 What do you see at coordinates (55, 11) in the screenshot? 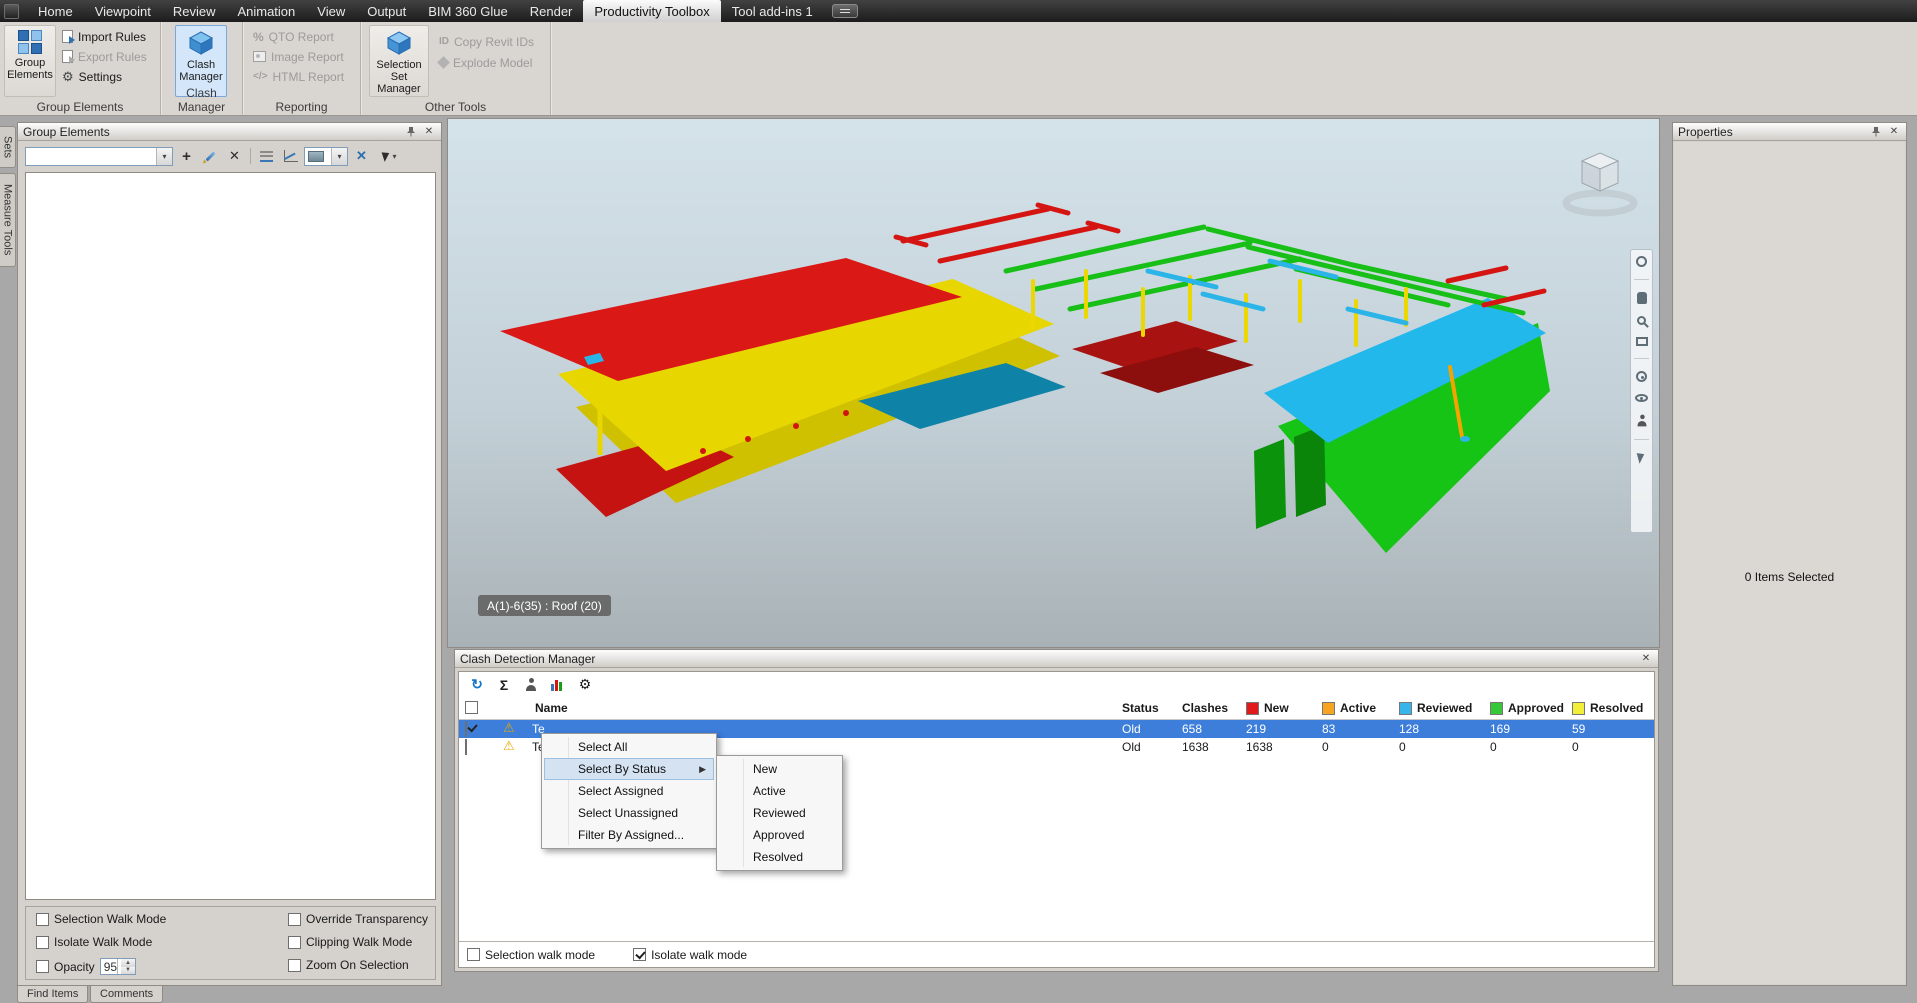
I see `menu-home: Home` at bounding box center [55, 11].